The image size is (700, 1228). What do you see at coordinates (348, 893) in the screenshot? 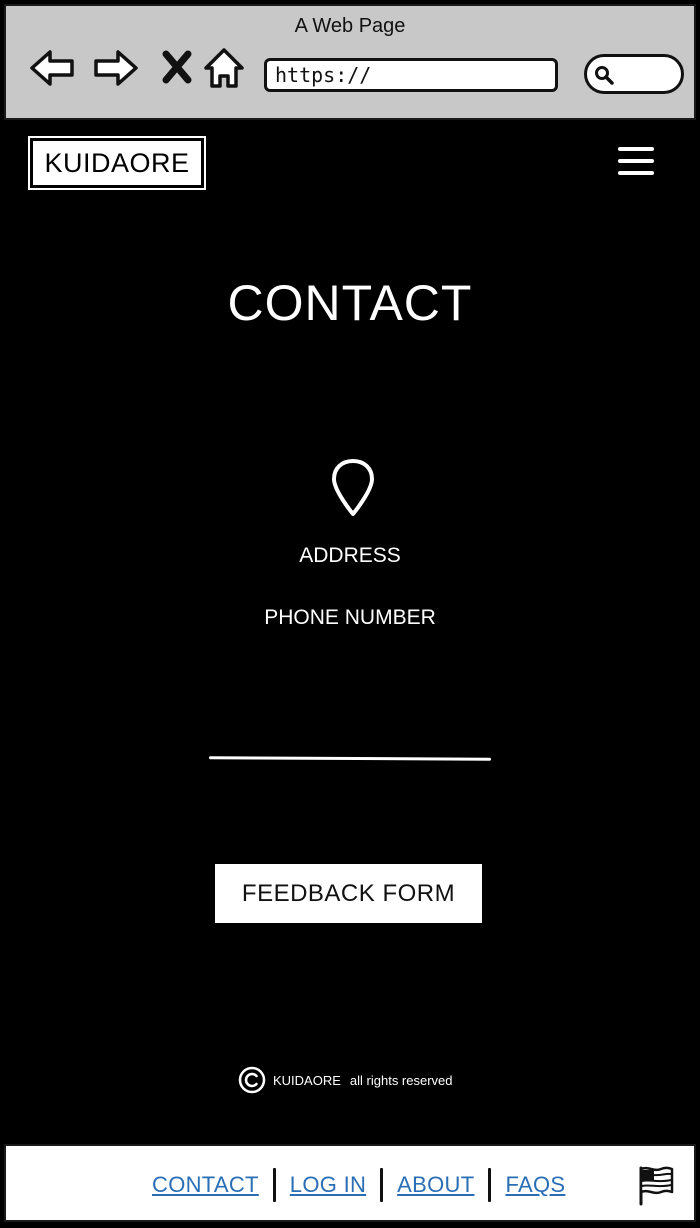
I see `feedback-form-button: FEEDBACK FORM` at bounding box center [348, 893].